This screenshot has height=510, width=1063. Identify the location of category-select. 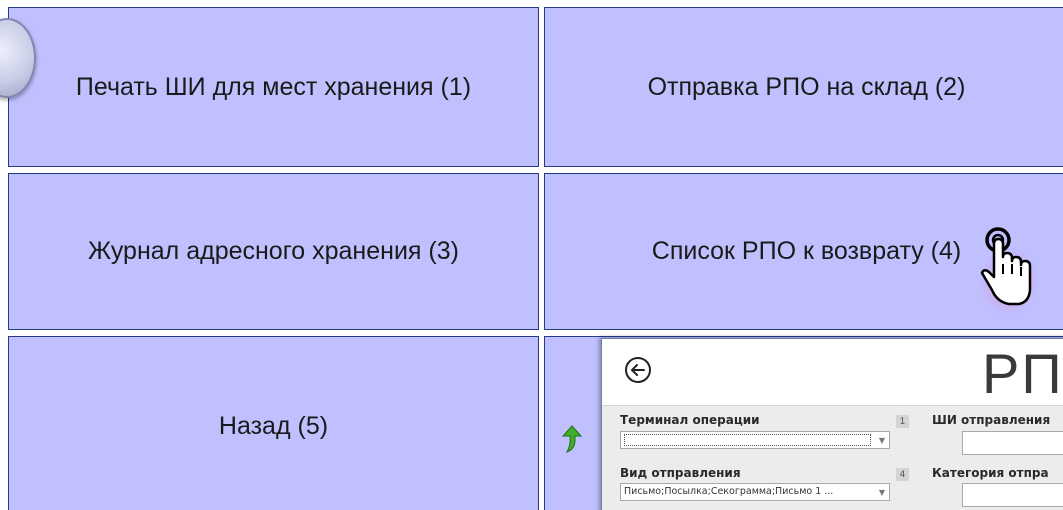
(1012, 495).